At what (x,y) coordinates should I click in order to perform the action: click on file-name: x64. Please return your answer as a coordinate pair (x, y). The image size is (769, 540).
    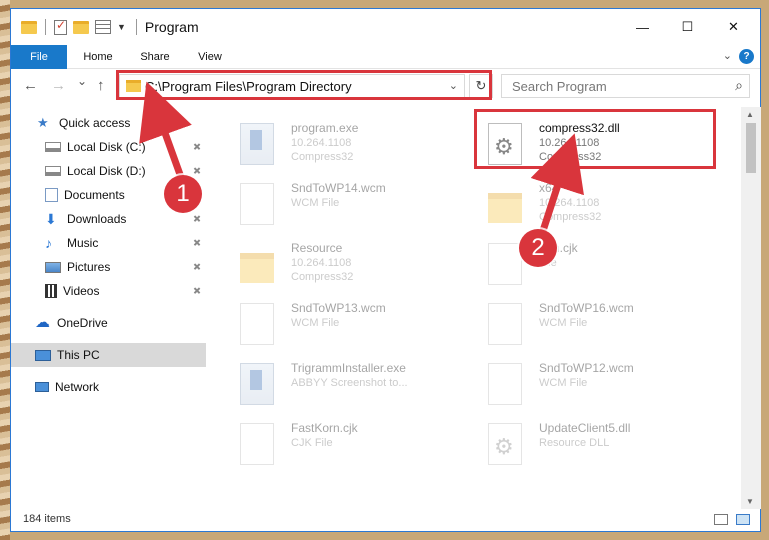
    Looking at the image, I should click on (549, 188).